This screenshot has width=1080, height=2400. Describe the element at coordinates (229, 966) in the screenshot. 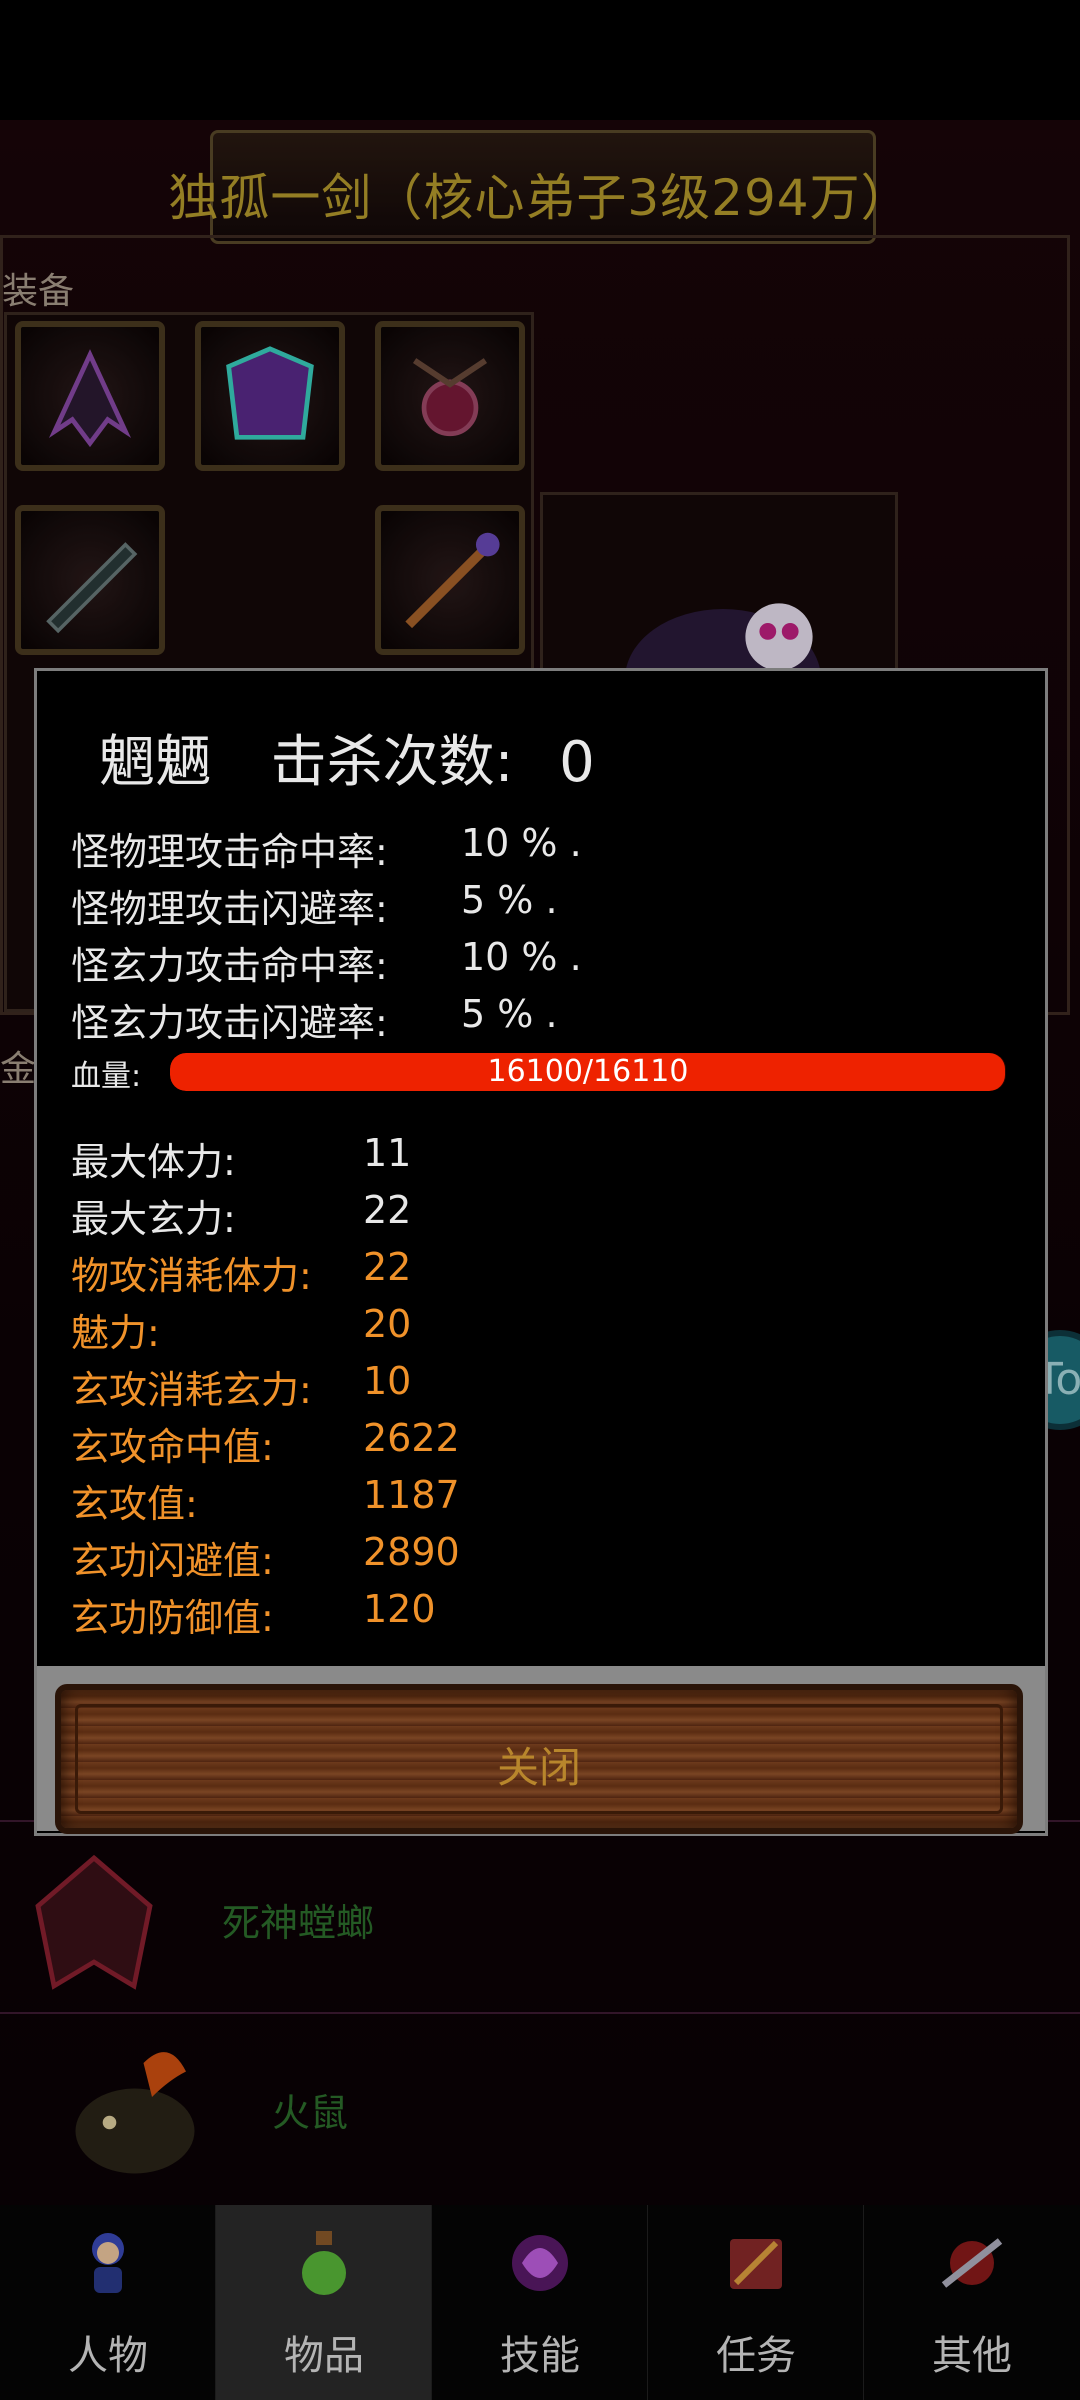

I see `rate-label: 怪玄力攻击命中率:` at that location.